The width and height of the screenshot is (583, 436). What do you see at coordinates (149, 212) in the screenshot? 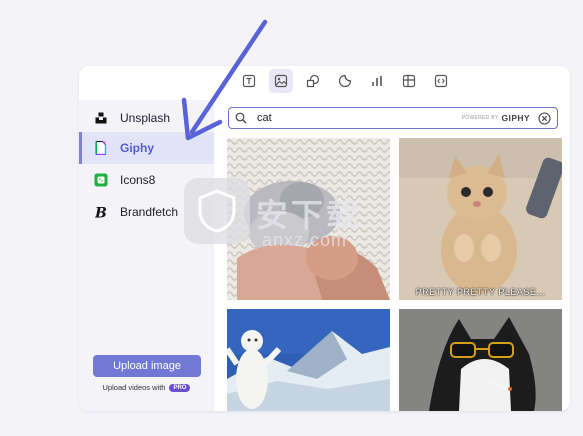
I see `sidebar-item-label: Brandfetch` at bounding box center [149, 212].